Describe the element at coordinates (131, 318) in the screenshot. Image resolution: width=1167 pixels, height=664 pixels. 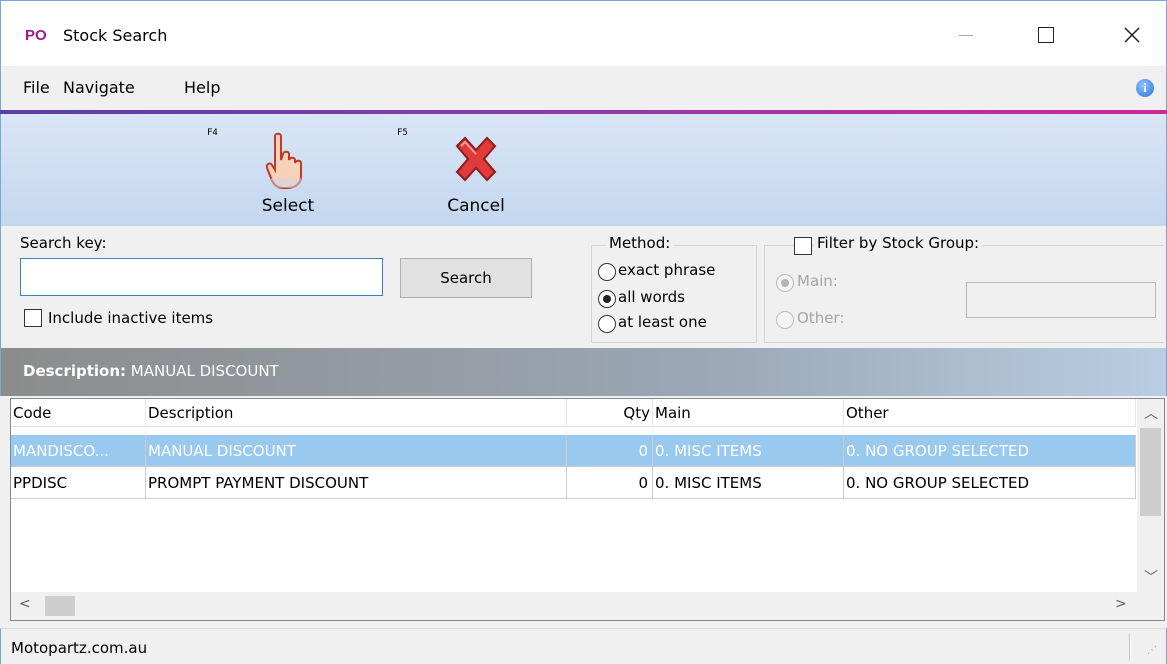
I see `include-inactive-label: Include inactive items` at that location.